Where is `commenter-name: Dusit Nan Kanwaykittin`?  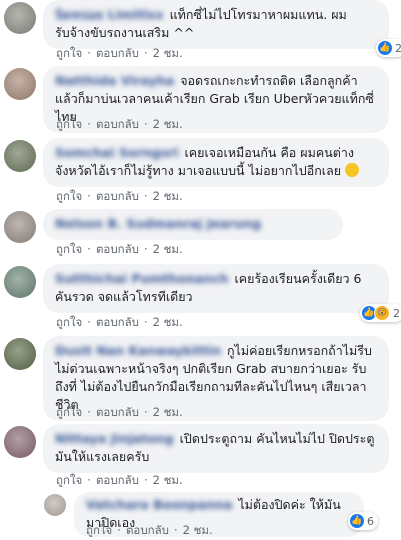 commenter-name: Dusit Nan Kanwaykittin is located at coordinates (138, 350).